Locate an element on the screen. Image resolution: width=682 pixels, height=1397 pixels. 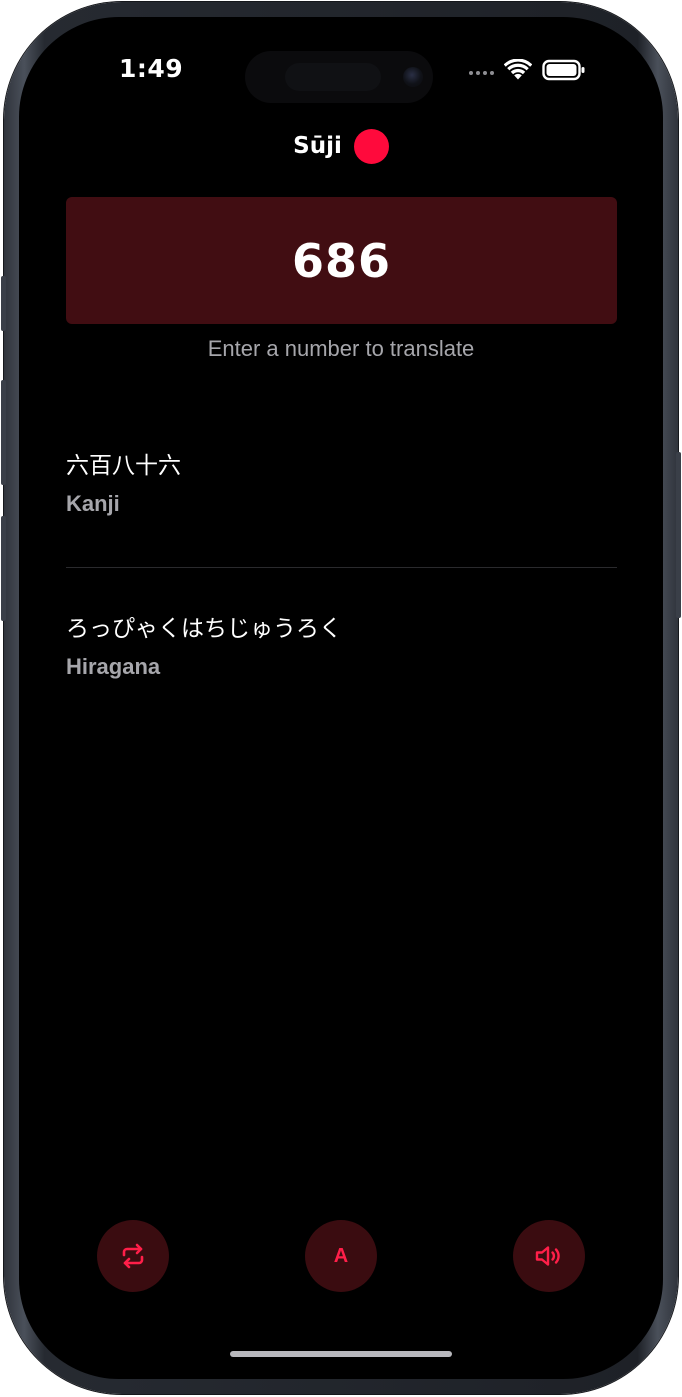
hiragana-result: ろっぴゃくはちじゅうろく Hiragana is located at coordinates (341, 646).